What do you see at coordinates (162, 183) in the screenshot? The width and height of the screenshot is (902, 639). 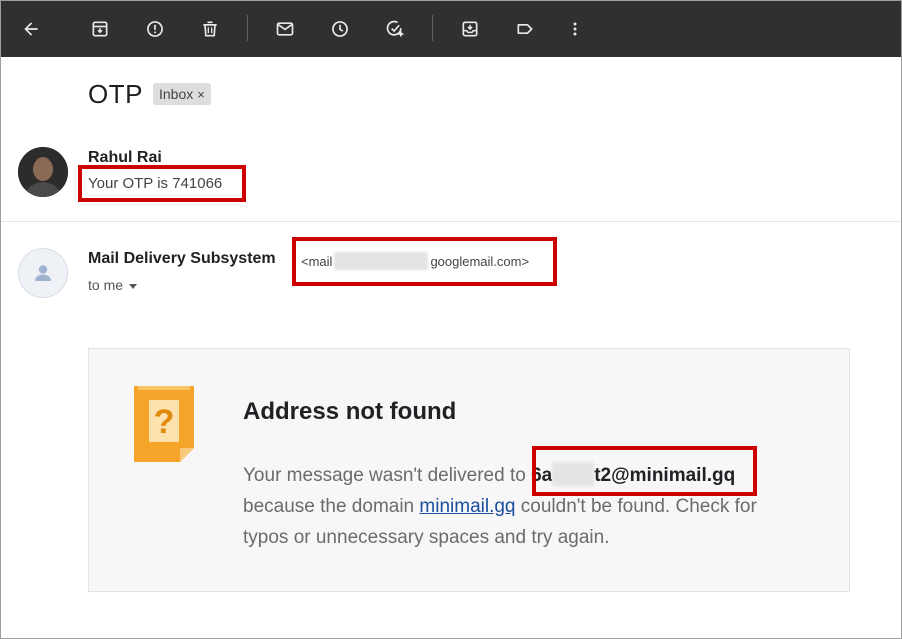 I see `highlight-box-otp` at bounding box center [162, 183].